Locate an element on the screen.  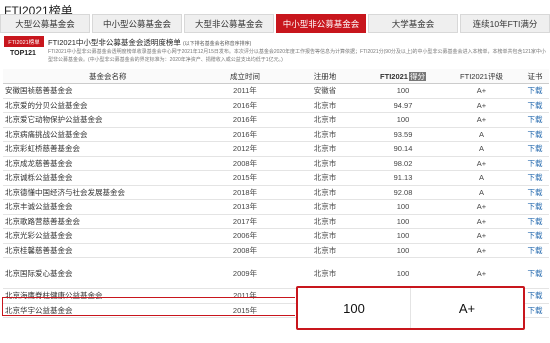
highlight-row-border is located at coordinates (148, 306).